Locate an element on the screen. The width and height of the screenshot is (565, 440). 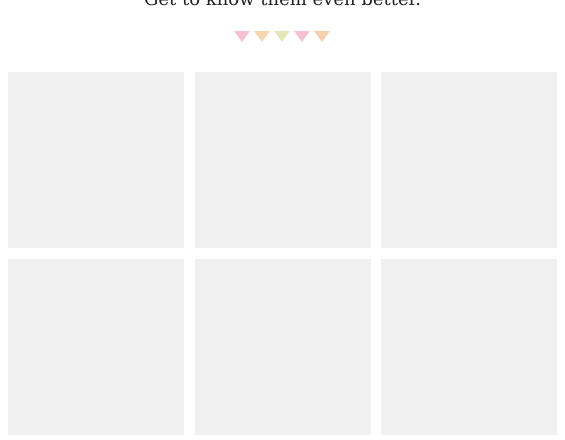
bunting-flags-icon is located at coordinates (282, 36).